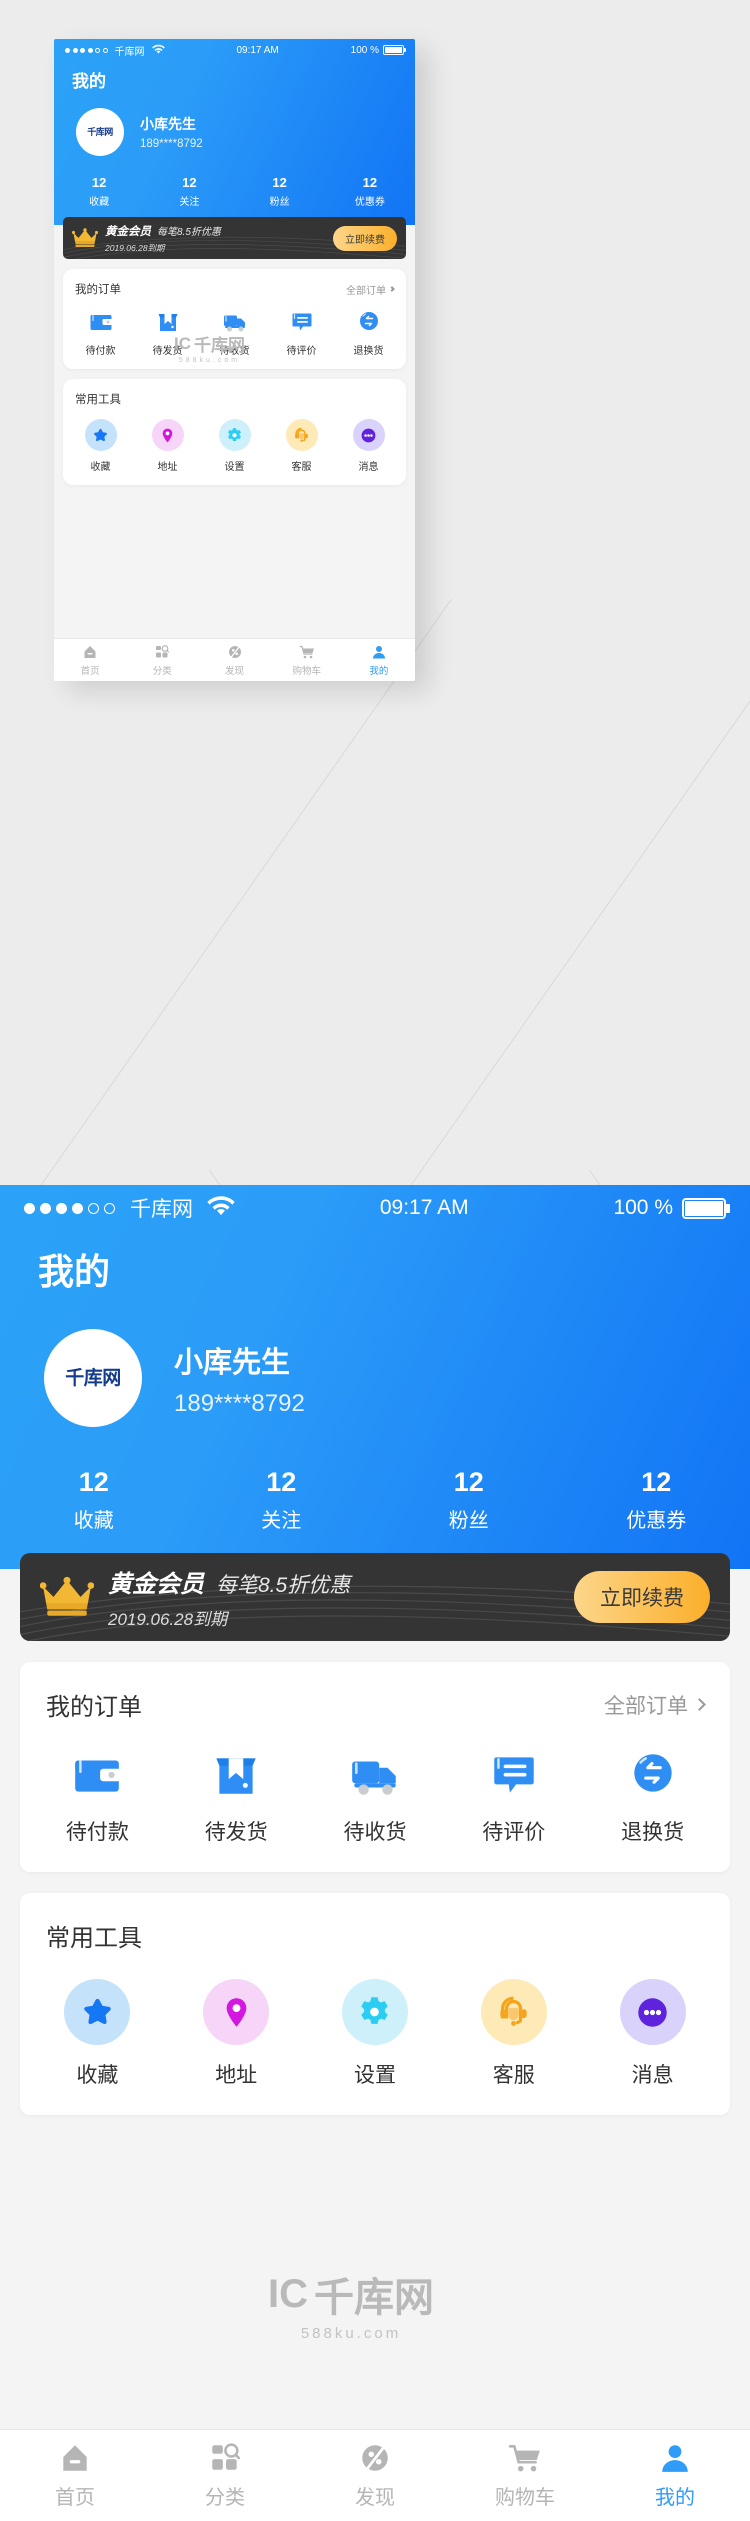 The height and width of the screenshot is (2521, 750). I want to click on crown-icon, so click(67, 1597).